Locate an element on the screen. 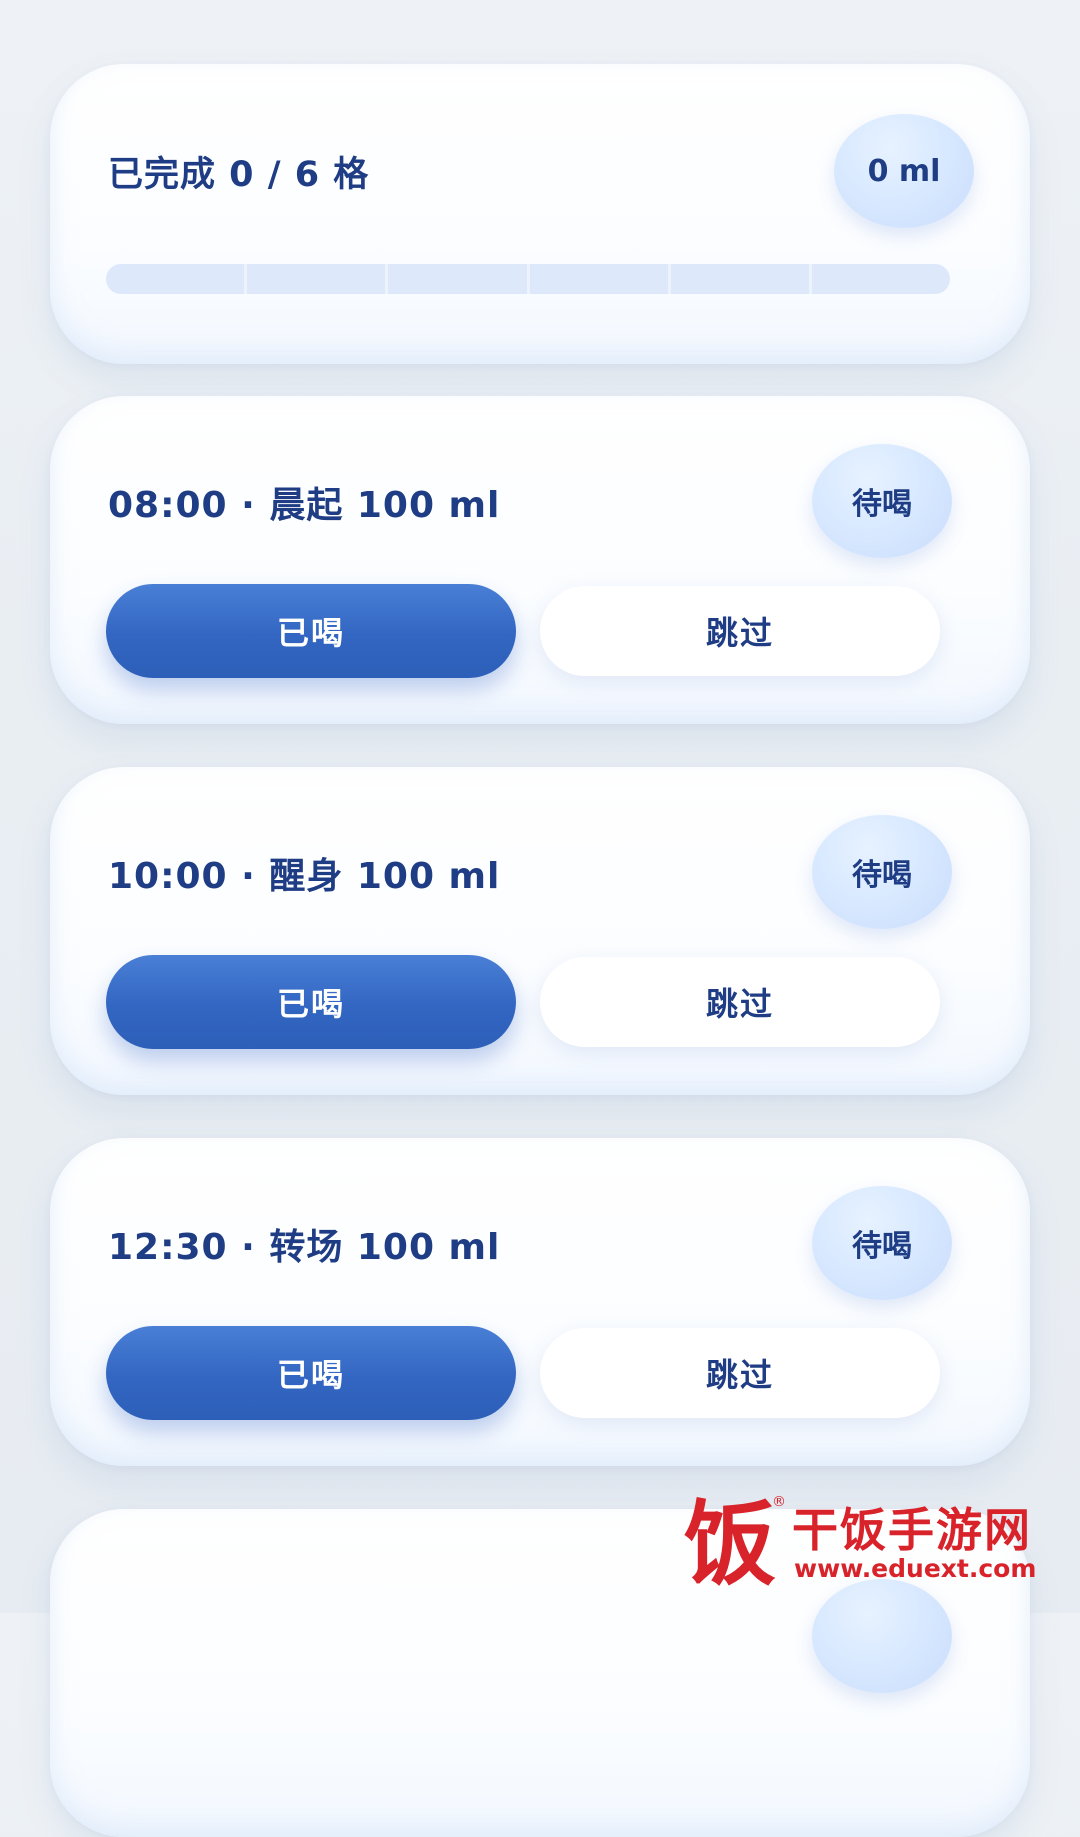 The width and height of the screenshot is (1080, 1837). progress-bar is located at coordinates (528, 279).